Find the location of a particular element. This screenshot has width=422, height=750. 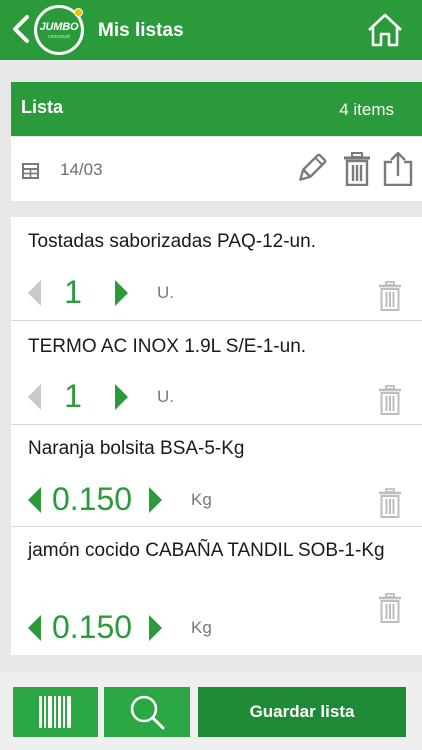

home-icon is located at coordinates (385, 30).